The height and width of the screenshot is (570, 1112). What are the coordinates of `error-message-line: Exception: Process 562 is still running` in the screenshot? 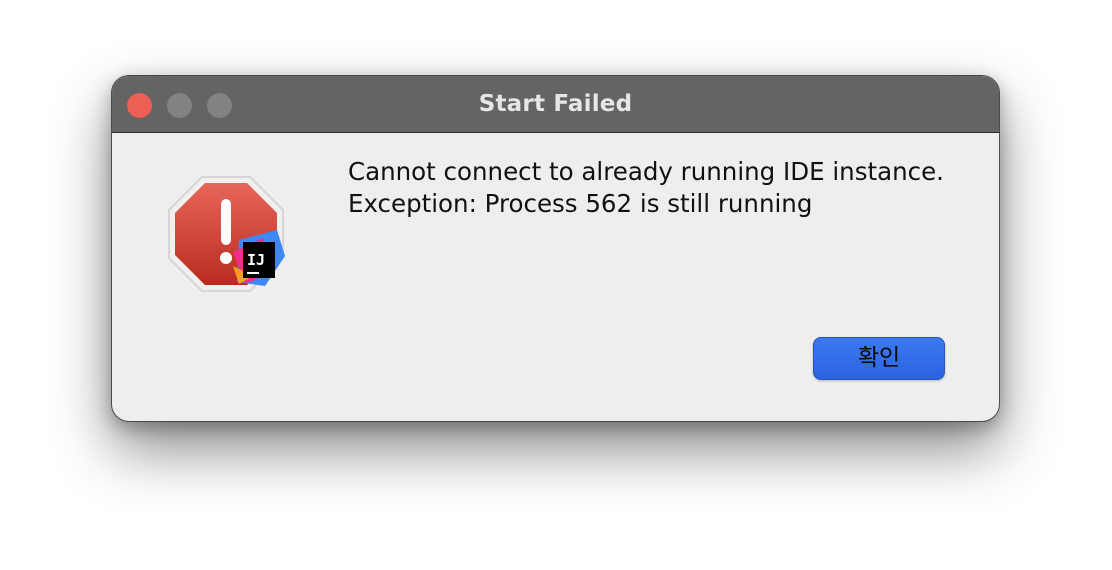 It's located at (580, 203).